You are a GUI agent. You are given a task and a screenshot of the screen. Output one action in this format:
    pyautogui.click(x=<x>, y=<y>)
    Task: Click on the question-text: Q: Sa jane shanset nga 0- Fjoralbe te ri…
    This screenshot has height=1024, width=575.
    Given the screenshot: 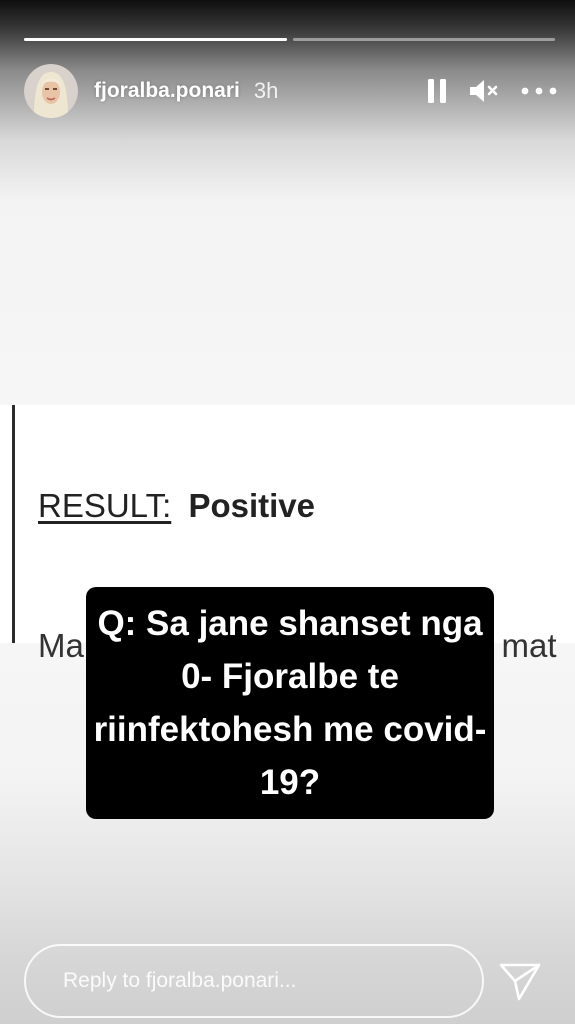 What is the action you would take?
    pyautogui.click(x=290, y=703)
    